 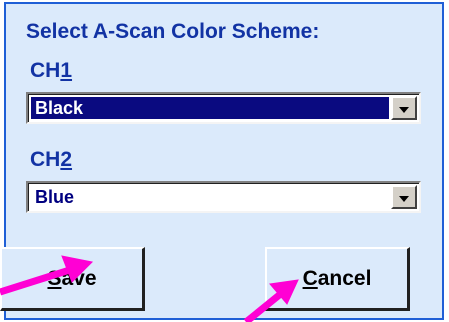 I want to click on annotation-arrow-cancel, so click(x=271, y=300).